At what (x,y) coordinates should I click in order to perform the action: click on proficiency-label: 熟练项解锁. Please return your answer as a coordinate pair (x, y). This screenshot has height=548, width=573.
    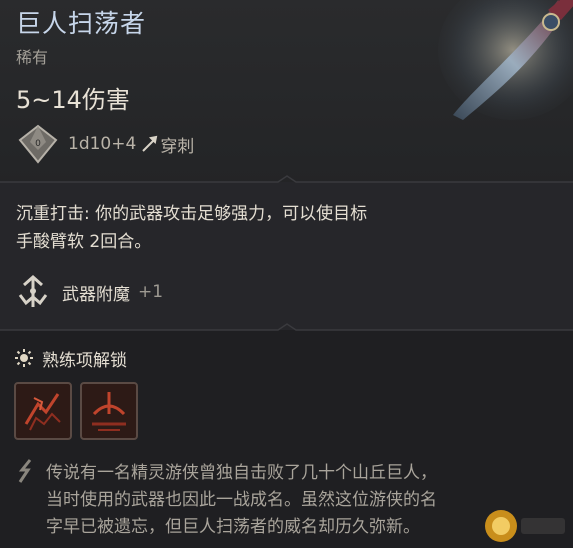
    Looking at the image, I should click on (84, 360).